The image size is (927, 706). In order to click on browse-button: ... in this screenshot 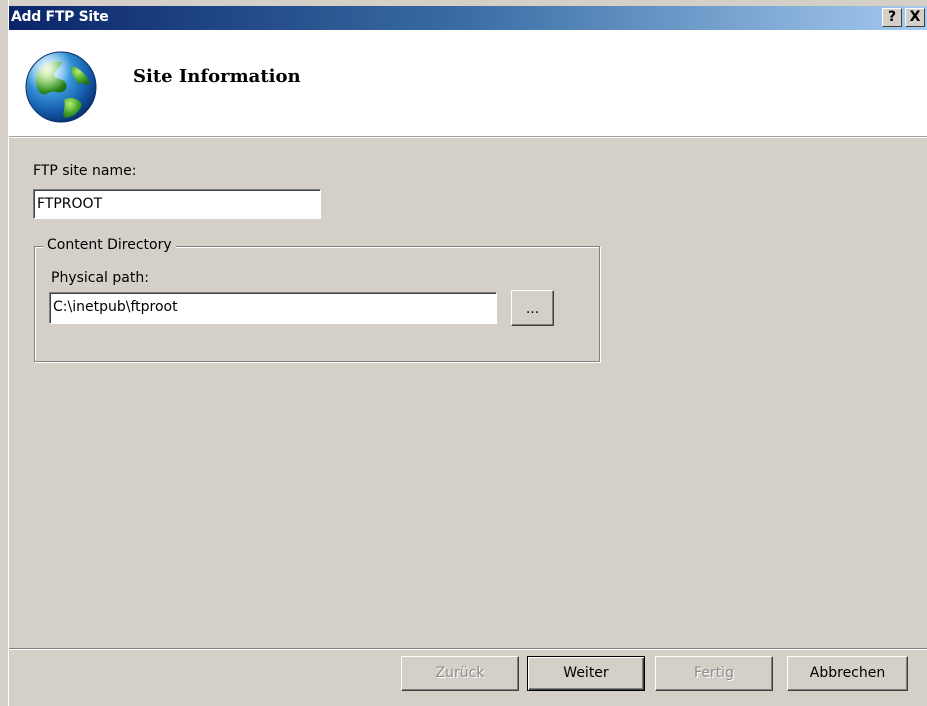, I will do `click(532, 308)`.